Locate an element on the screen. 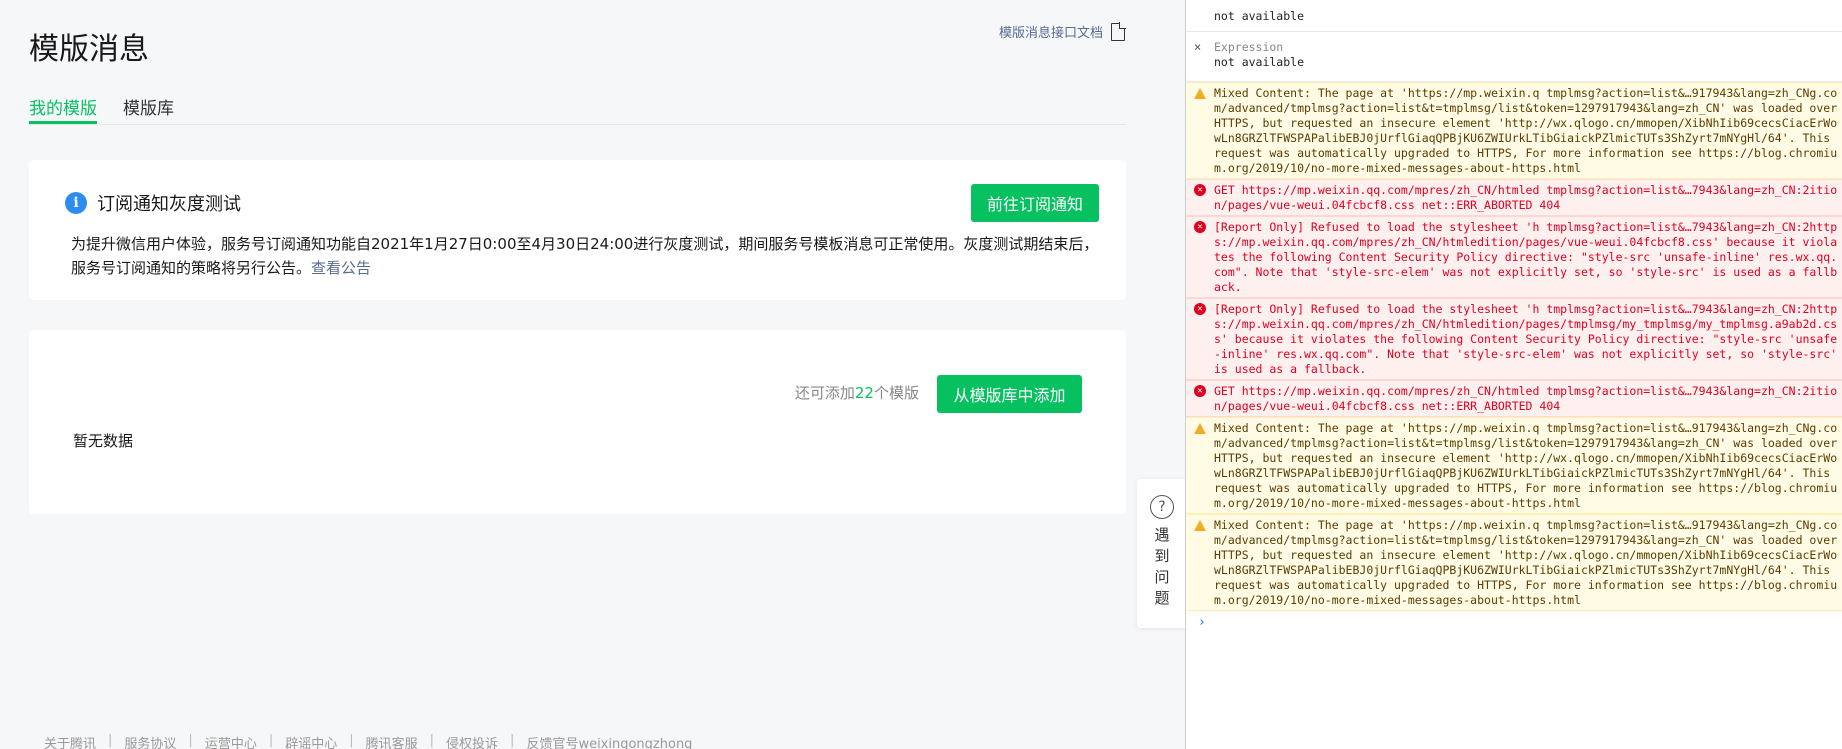  notice-title: 订阅通知灰度测试 is located at coordinates (169, 204).